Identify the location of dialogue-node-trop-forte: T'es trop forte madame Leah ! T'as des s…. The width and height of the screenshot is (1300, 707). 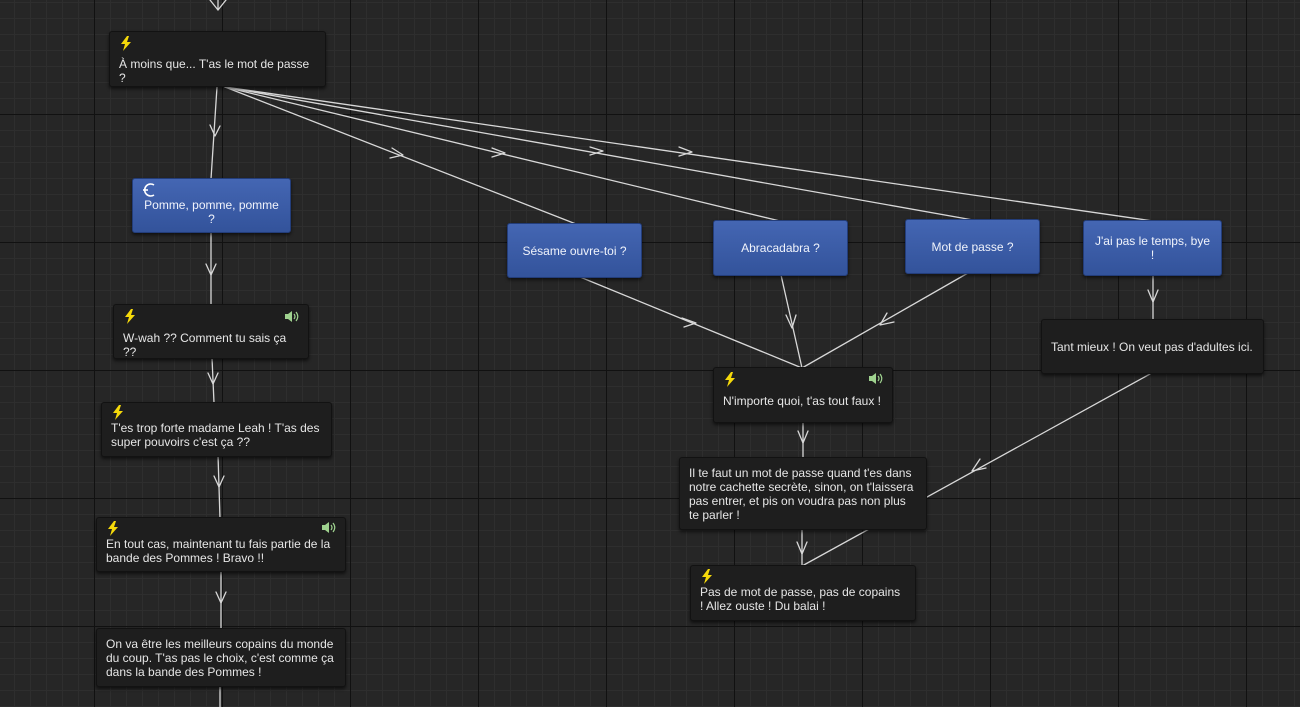
(216, 429).